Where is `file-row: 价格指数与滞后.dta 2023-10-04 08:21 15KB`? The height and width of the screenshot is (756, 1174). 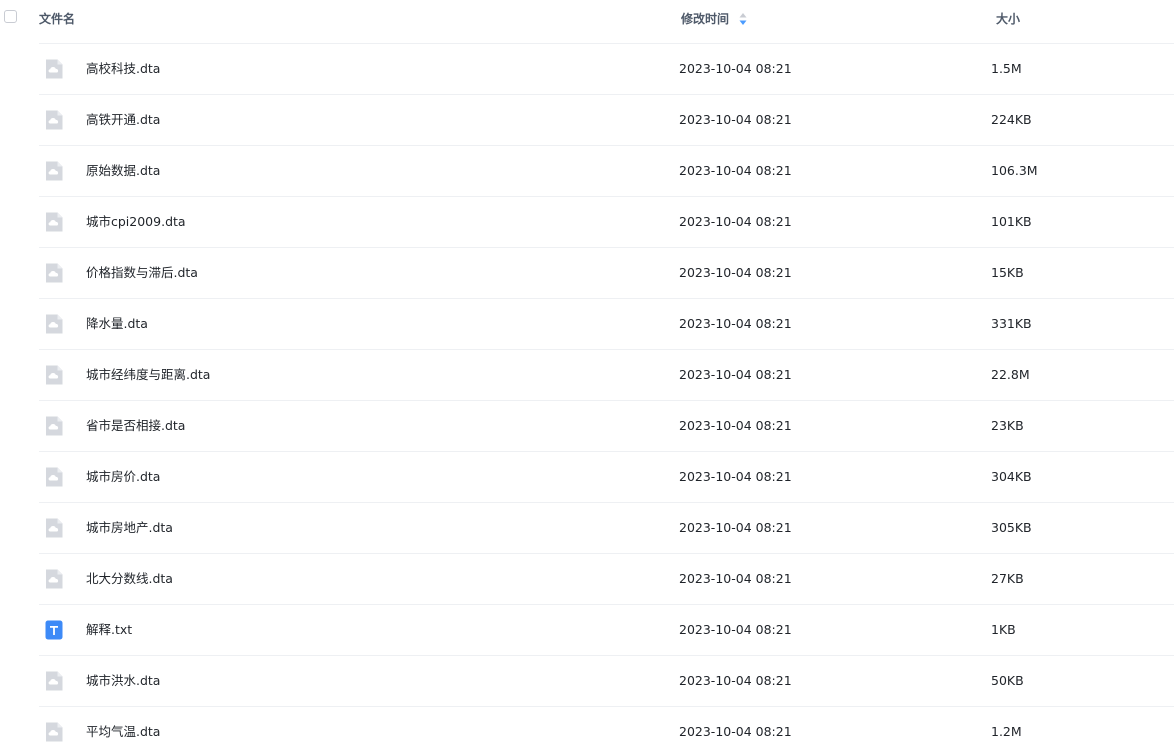 file-row: 价格指数与滞后.dta 2023-10-04 08:21 15KB is located at coordinates (606, 272).